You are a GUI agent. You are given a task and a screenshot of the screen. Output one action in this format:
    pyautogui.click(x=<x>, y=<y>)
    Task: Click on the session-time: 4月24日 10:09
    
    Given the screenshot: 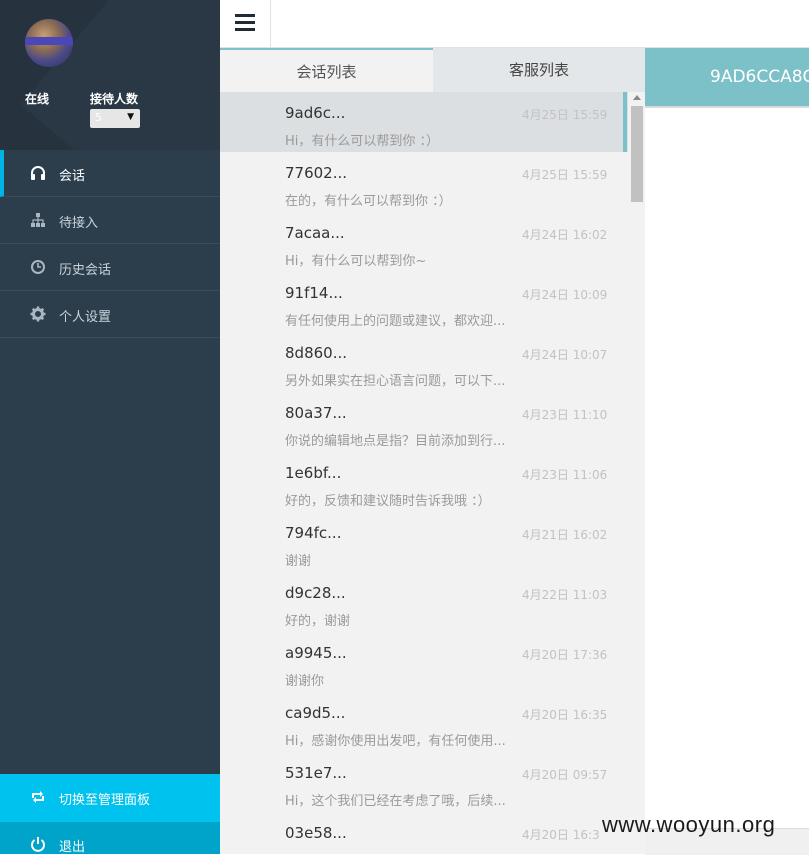 What is the action you would take?
    pyautogui.click(x=565, y=295)
    